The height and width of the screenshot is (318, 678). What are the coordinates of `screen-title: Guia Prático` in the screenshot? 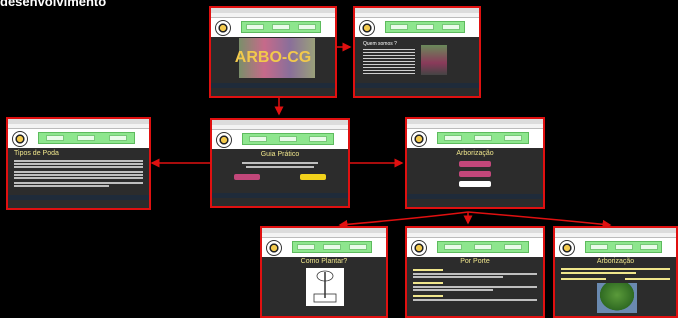 It's located at (280, 154).